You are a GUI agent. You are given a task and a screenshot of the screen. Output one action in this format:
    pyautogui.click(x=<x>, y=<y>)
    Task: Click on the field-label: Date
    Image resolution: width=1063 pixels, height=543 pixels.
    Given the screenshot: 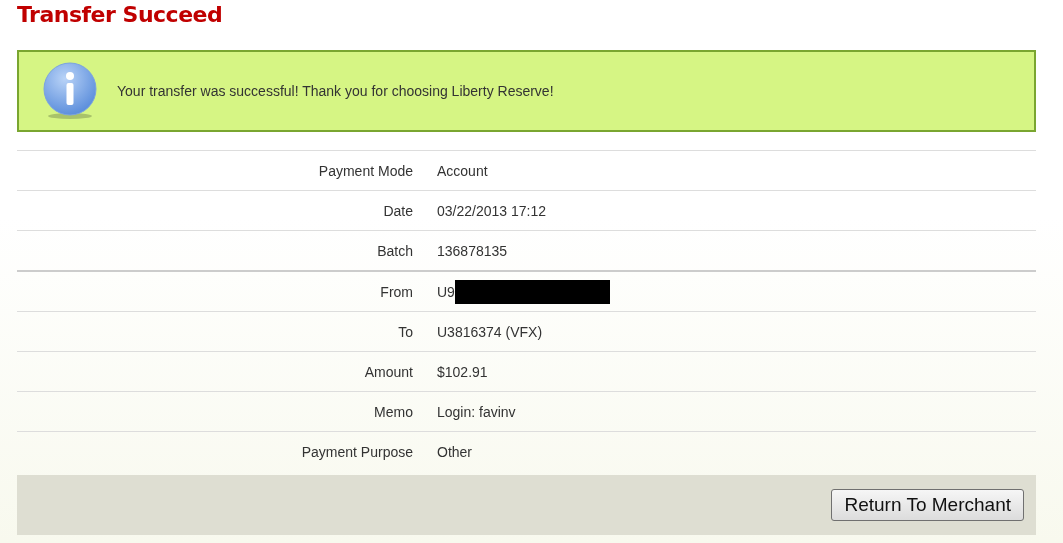 What is the action you would take?
    pyautogui.click(x=398, y=210)
    